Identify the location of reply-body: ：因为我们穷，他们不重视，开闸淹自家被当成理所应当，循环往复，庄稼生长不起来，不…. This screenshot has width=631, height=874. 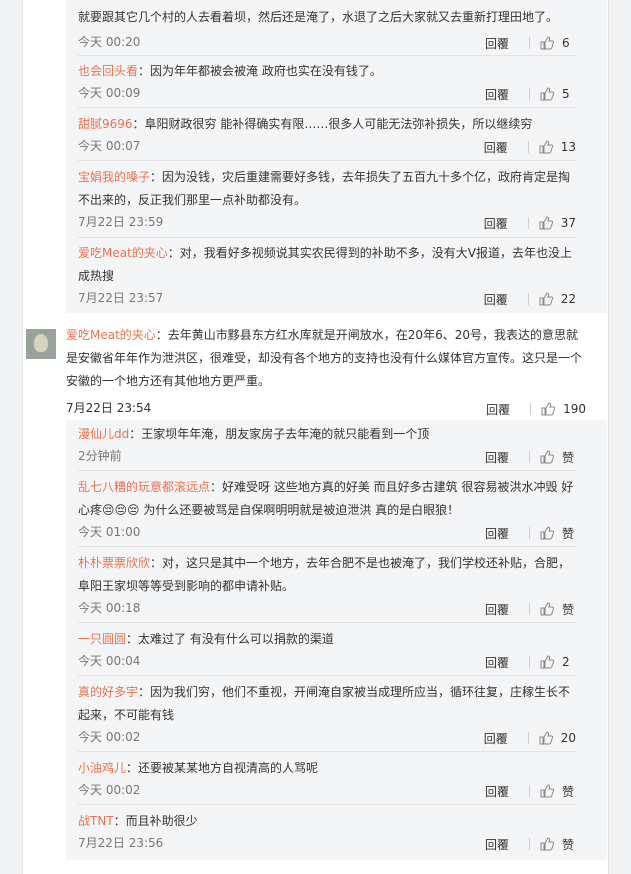
(324, 703).